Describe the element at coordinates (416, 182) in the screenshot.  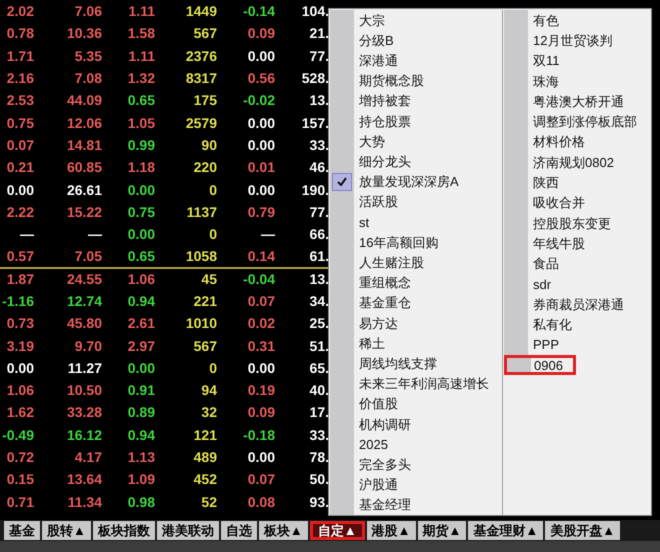
I see `menu-item: 放量发现深深房A` at that location.